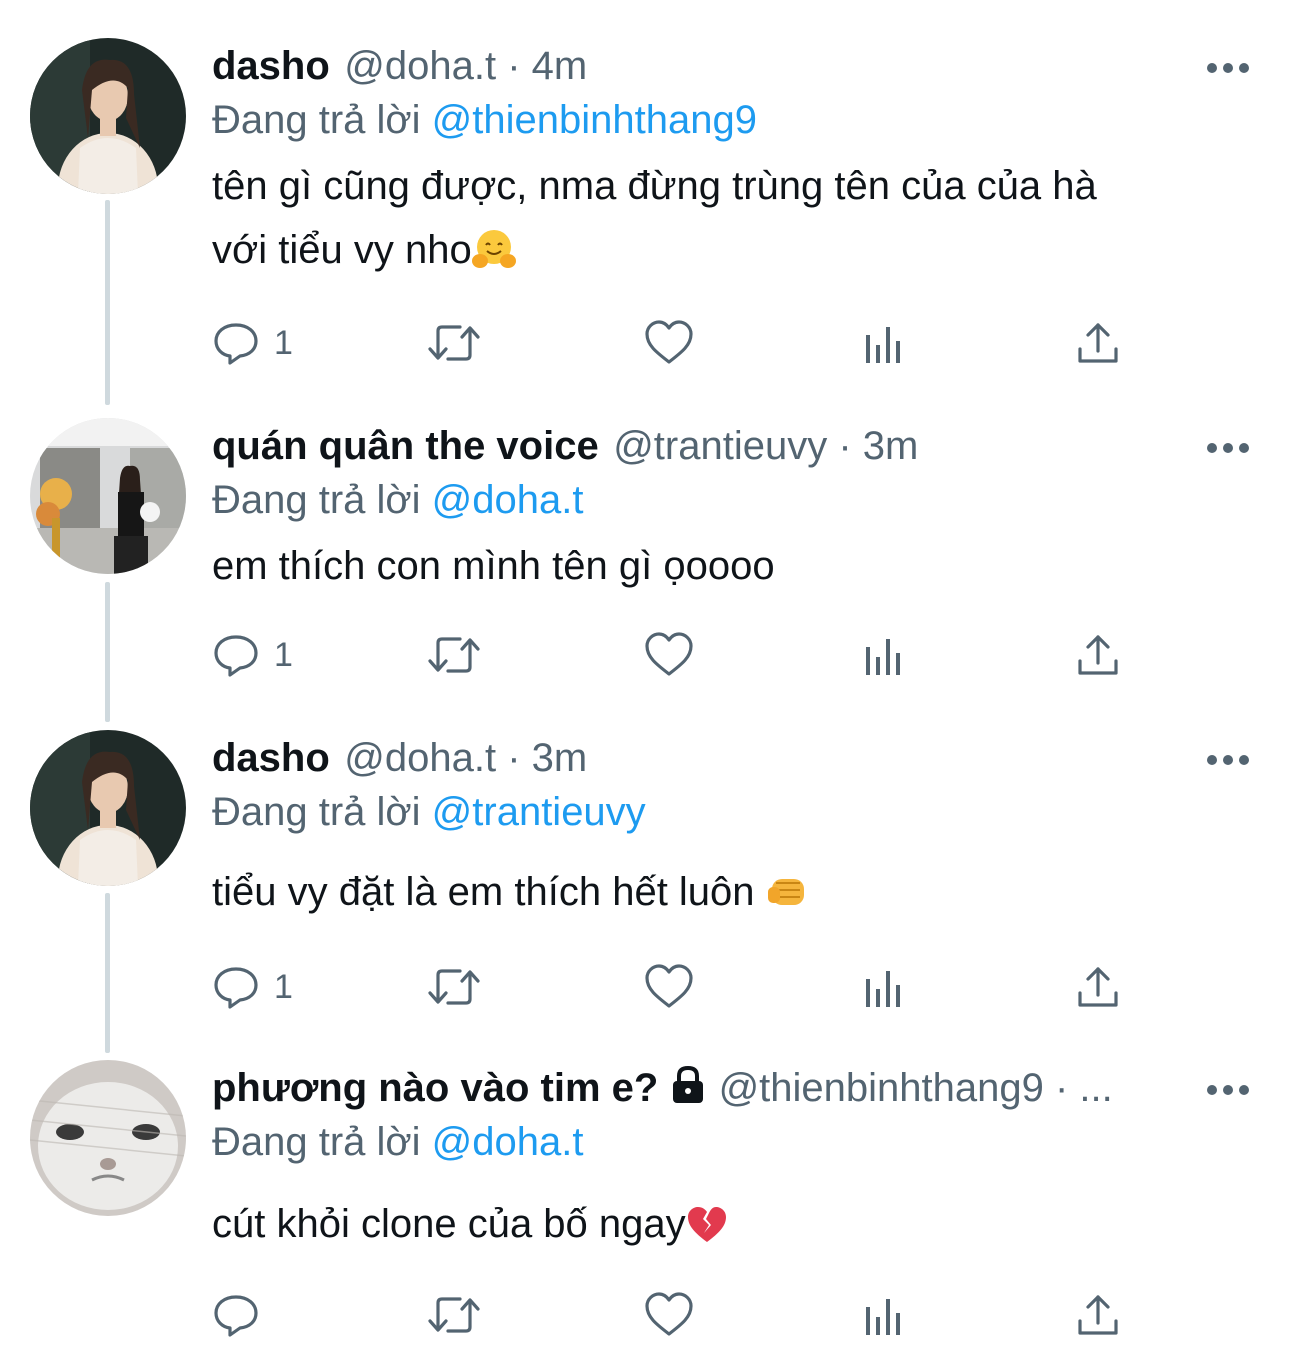 The image size is (1290, 1358). Describe the element at coordinates (702, 758) in the screenshot. I see `tweet-header: dasho @doha.t · 3m` at that location.